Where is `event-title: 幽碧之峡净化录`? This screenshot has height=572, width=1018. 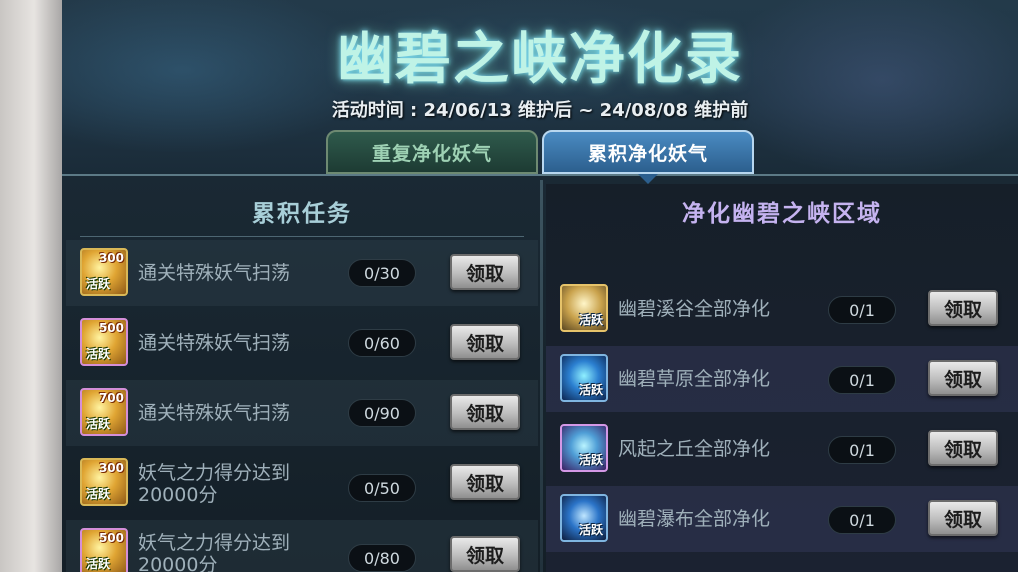 event-title: 幽碧之峡净化录 is located at coordinates (540, 59).